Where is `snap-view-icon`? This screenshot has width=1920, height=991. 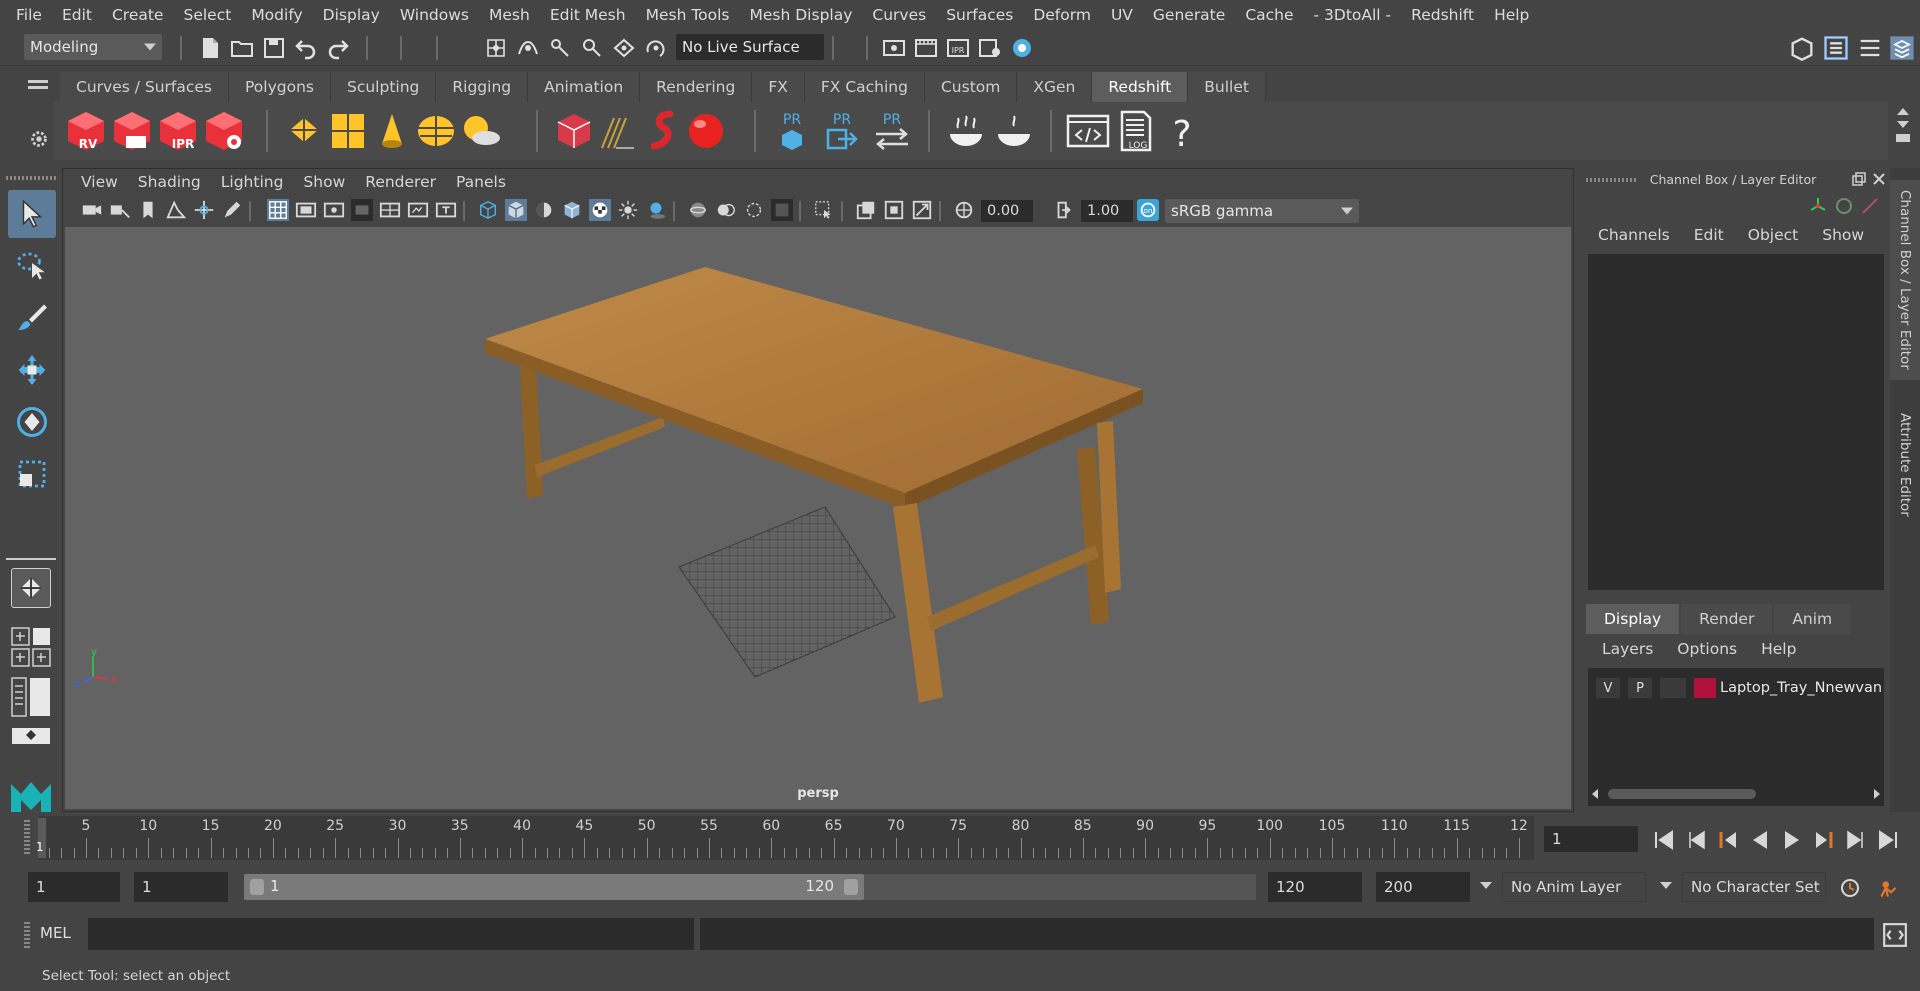
snap-view-icon is located at coordinates (592, 48).